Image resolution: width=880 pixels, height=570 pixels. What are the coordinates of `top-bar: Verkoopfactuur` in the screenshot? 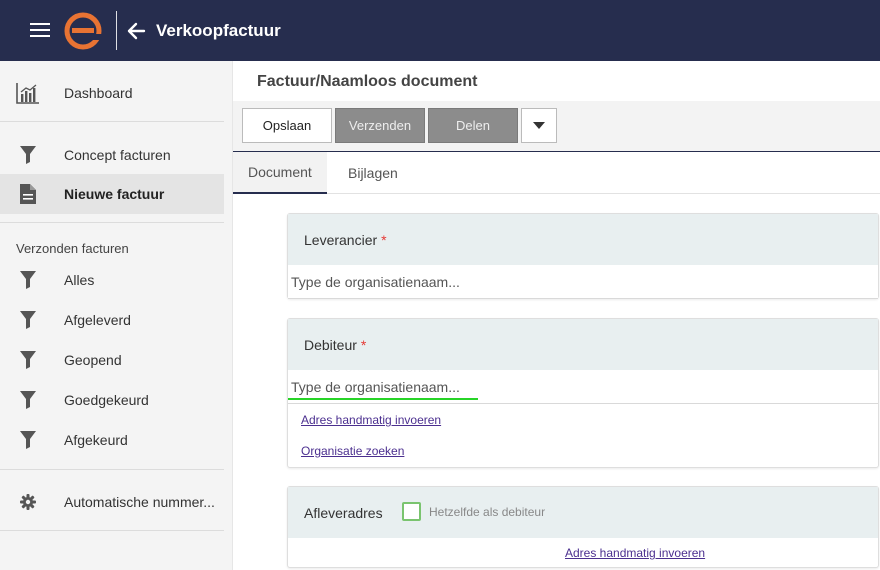 It's located at (440, 30).